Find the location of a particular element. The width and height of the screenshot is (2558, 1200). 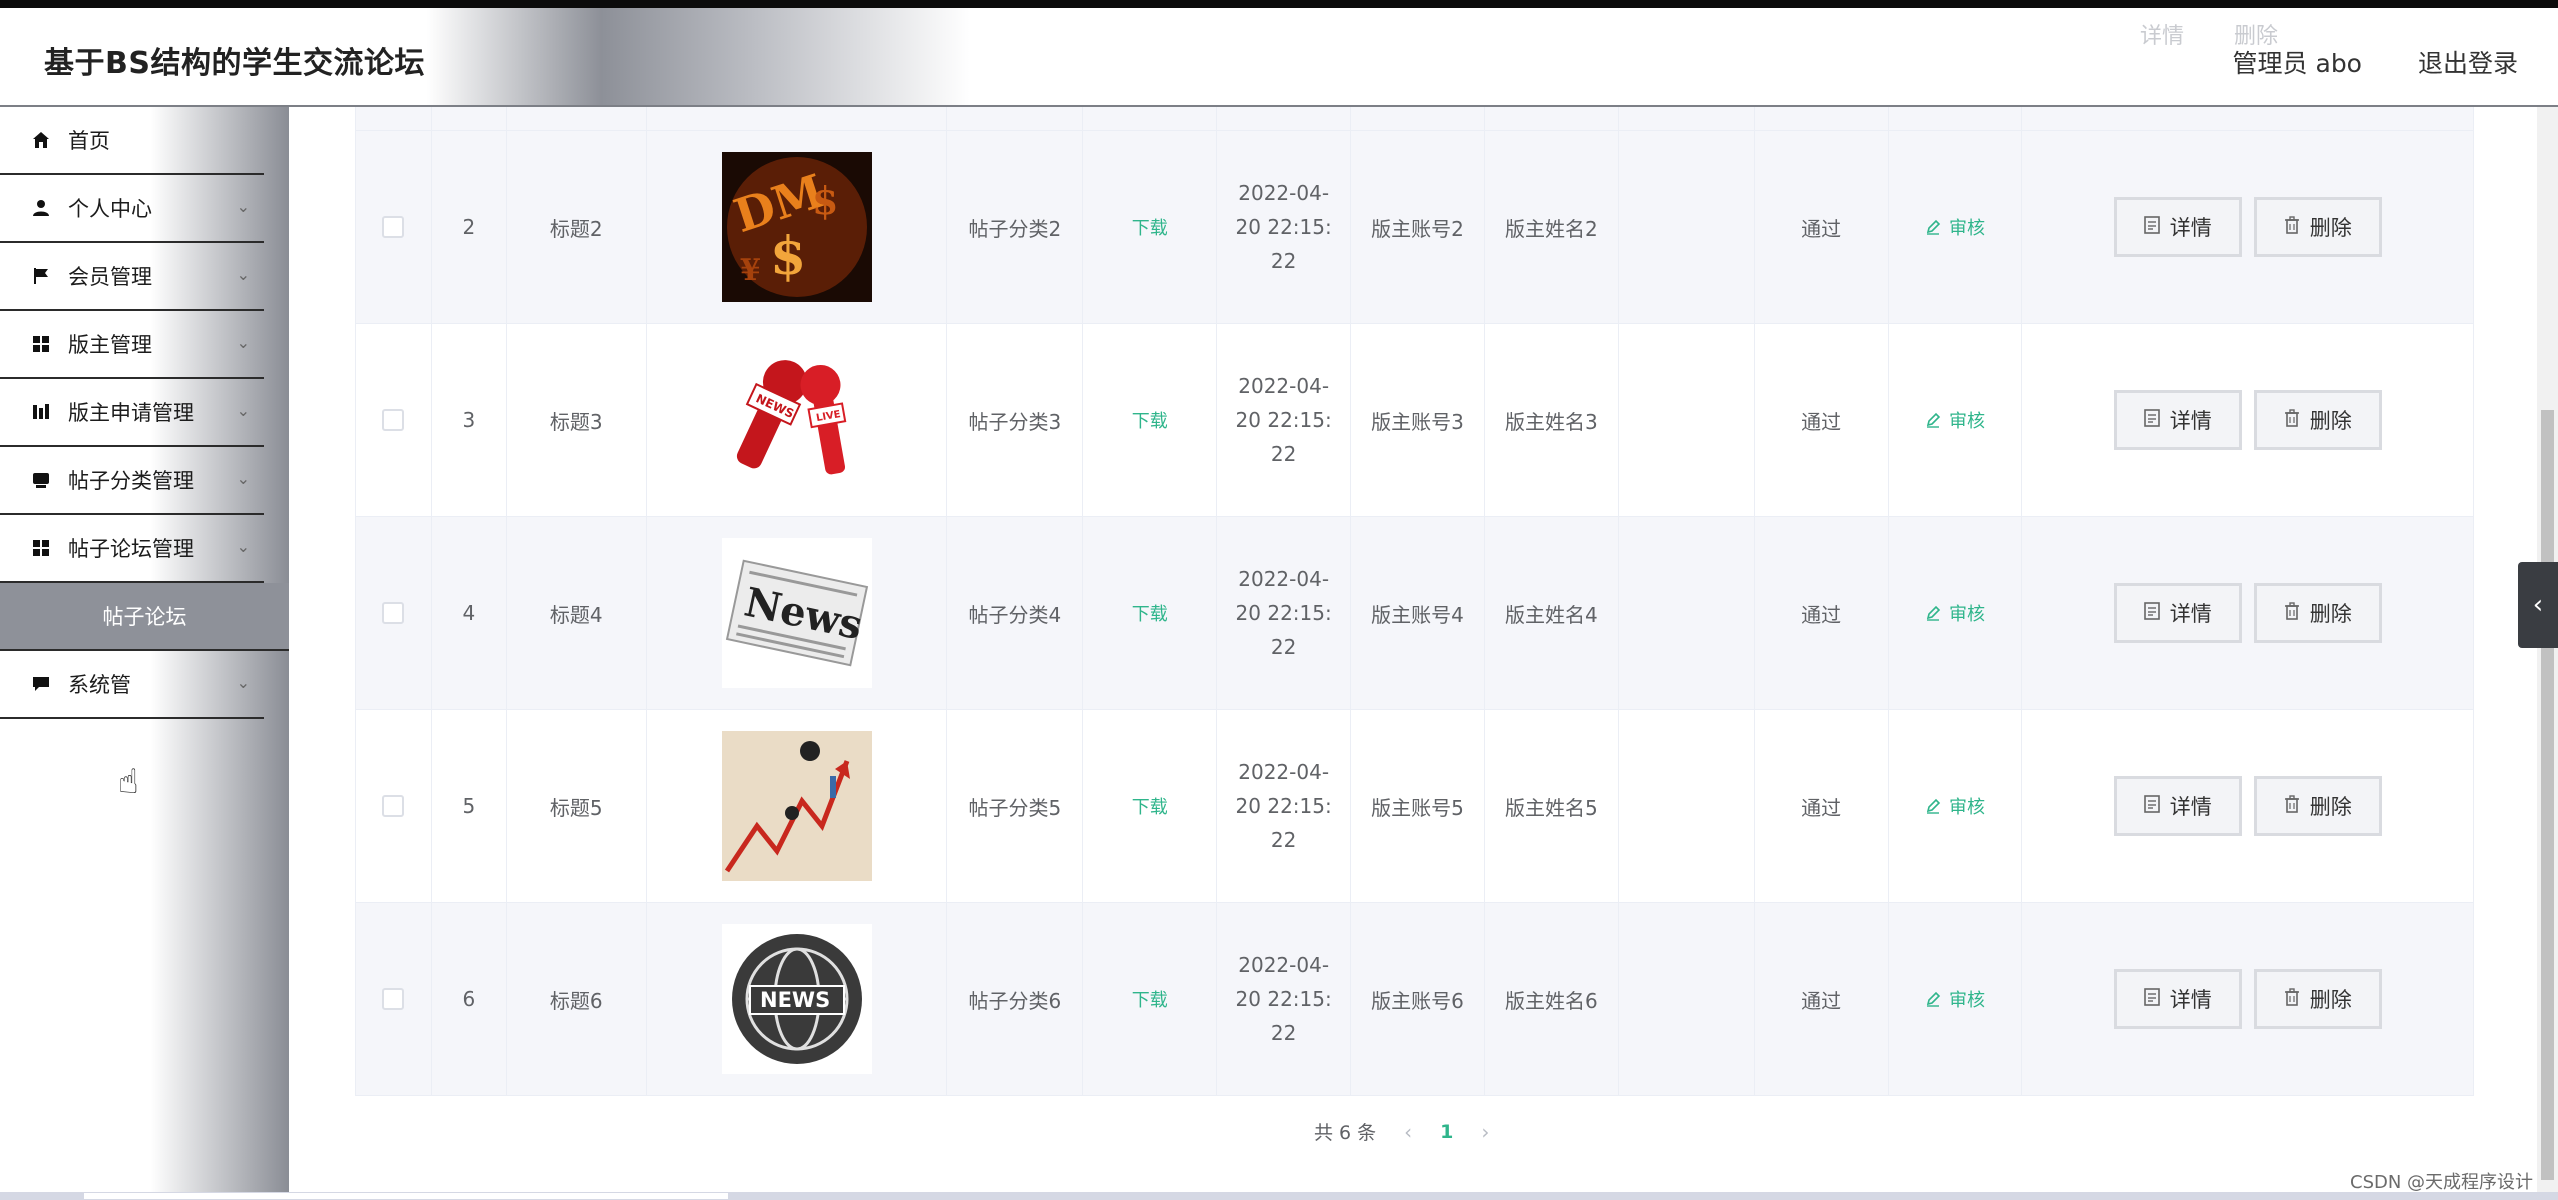

row-thumbnail-cell: NEWS is located at coordinates (797, 999).